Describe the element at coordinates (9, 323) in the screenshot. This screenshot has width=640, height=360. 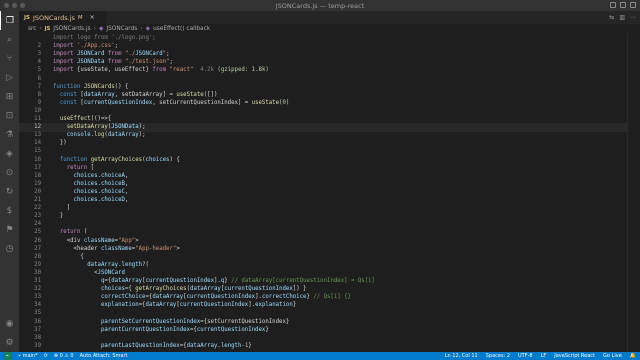
I see `account-icon: ◉` at that location.